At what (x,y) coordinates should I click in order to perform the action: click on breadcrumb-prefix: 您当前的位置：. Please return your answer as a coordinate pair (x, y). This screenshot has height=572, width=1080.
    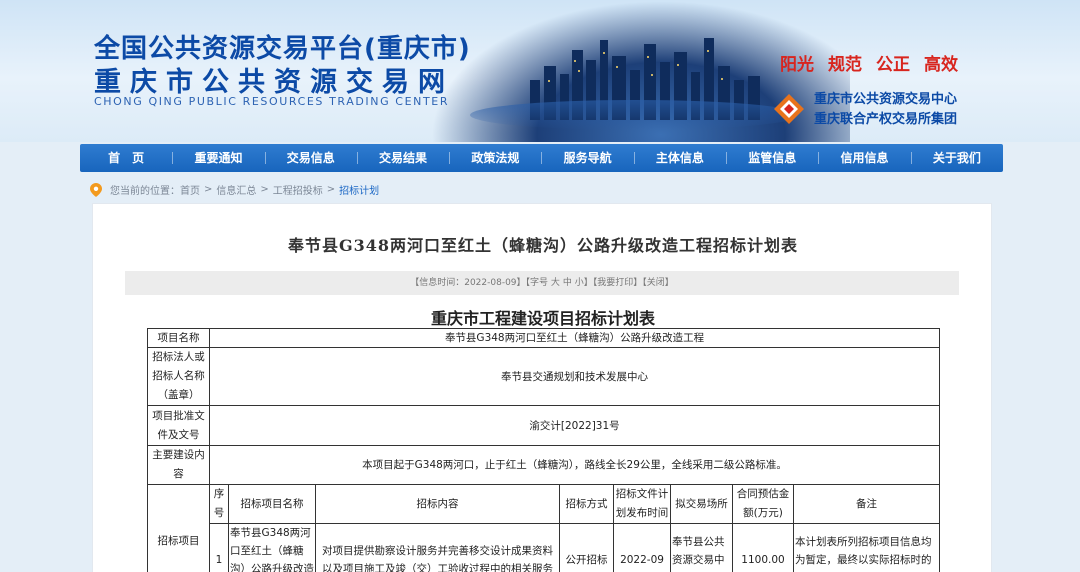
    Looking at the image, I should click on (145, 191).